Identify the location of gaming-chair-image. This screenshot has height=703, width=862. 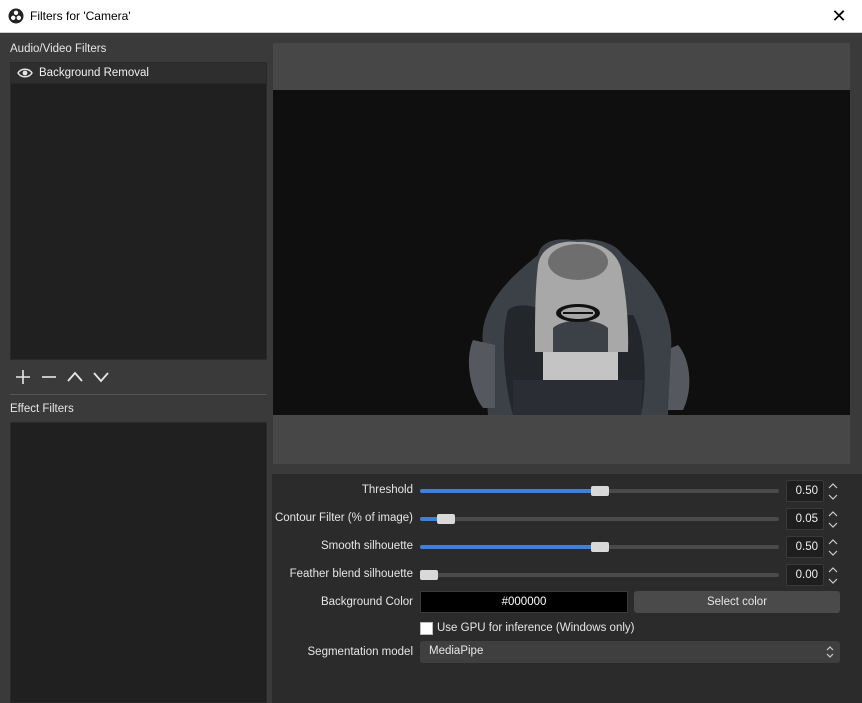
(579, 327).